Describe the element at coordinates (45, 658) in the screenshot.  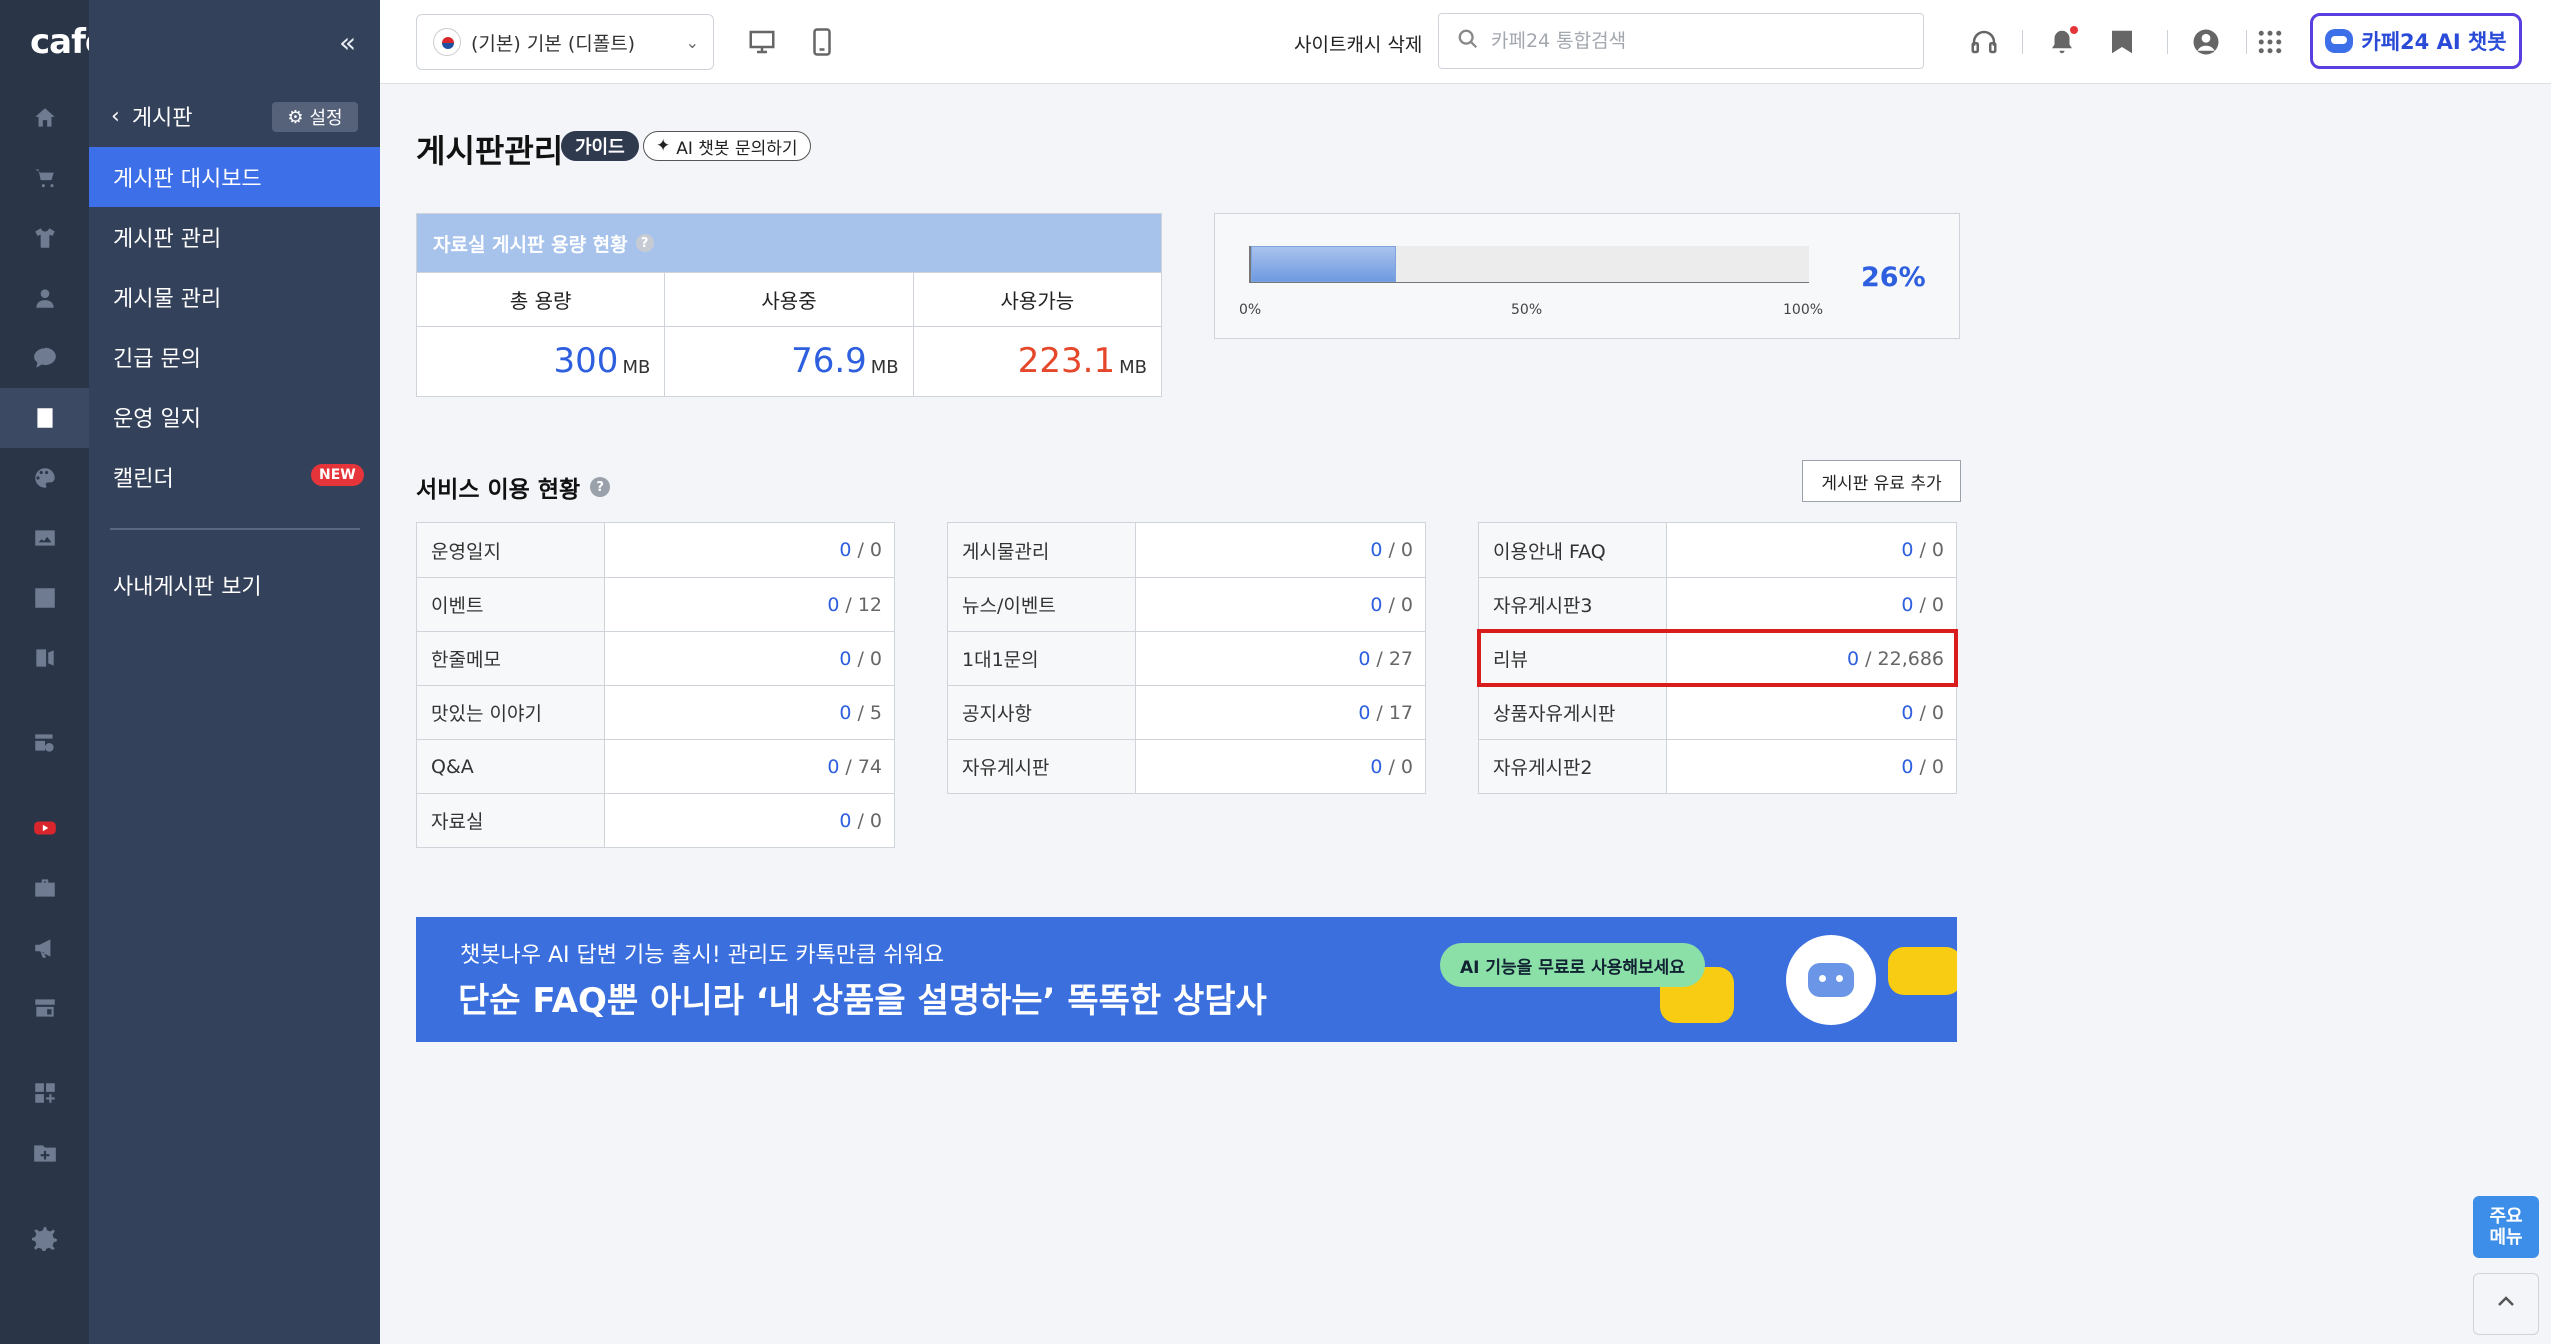
I see `promo-icon` at that location.